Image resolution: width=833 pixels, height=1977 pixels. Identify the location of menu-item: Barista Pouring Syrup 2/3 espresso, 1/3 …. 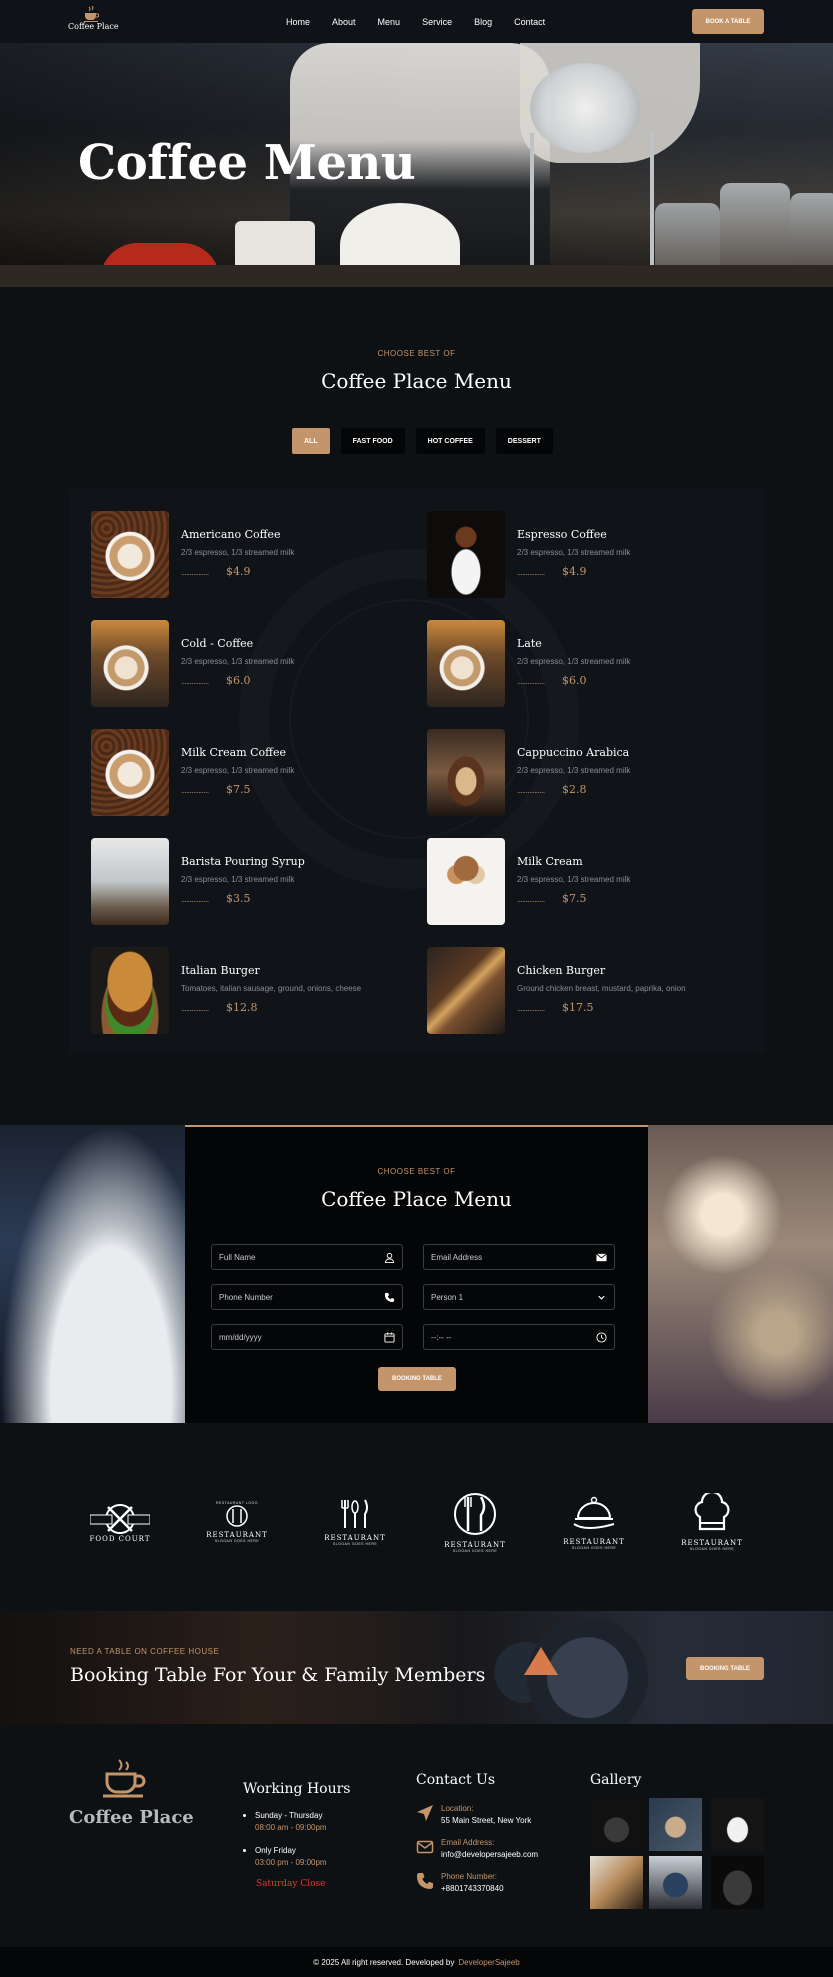
(256, 882).